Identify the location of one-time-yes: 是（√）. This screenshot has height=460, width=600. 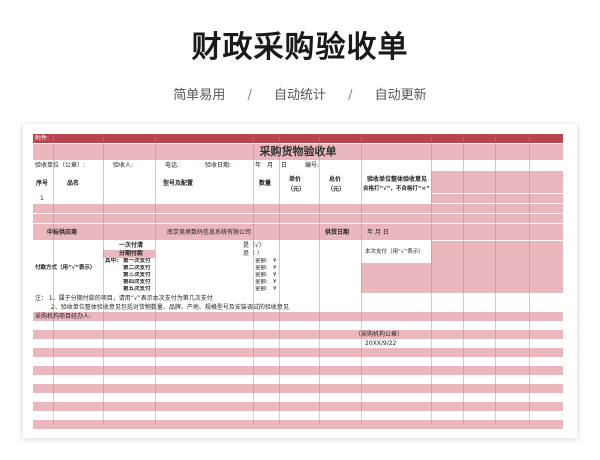
(254, 245).